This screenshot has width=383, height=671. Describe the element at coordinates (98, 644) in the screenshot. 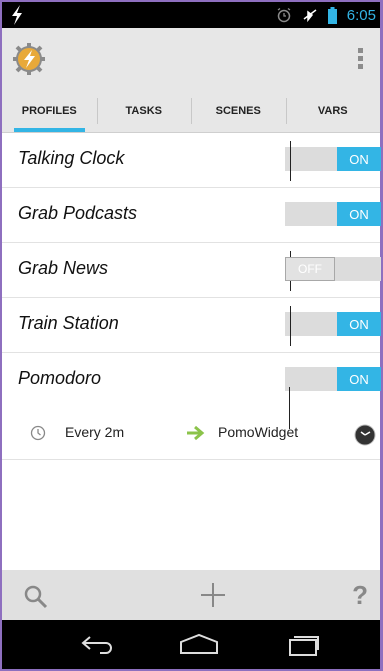

I see `back-icon` at that location.